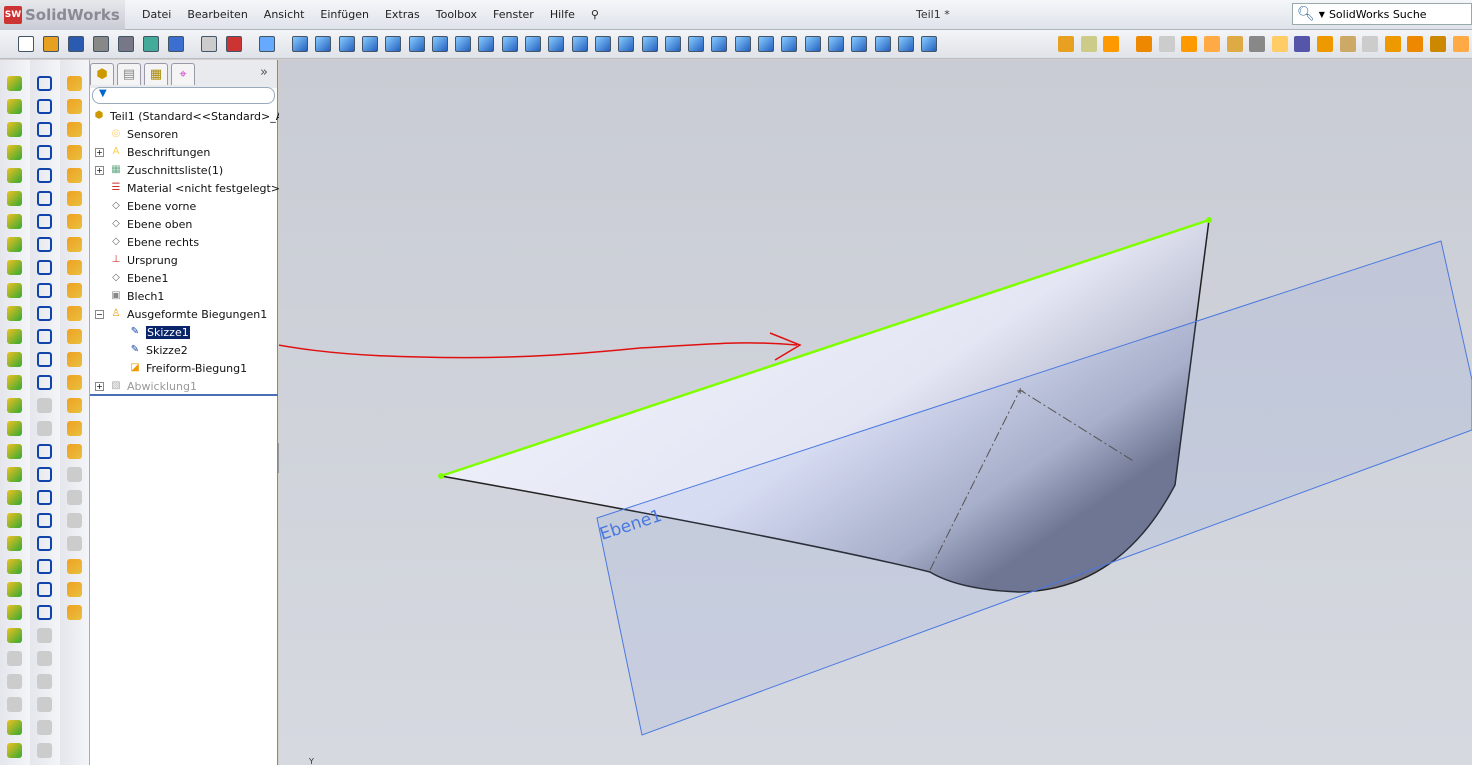 The image size is (1472, 765). Describe the element at coordinates (44, 106) in the screenshot. I see `toolbar2-tool-2-icon` at that location.